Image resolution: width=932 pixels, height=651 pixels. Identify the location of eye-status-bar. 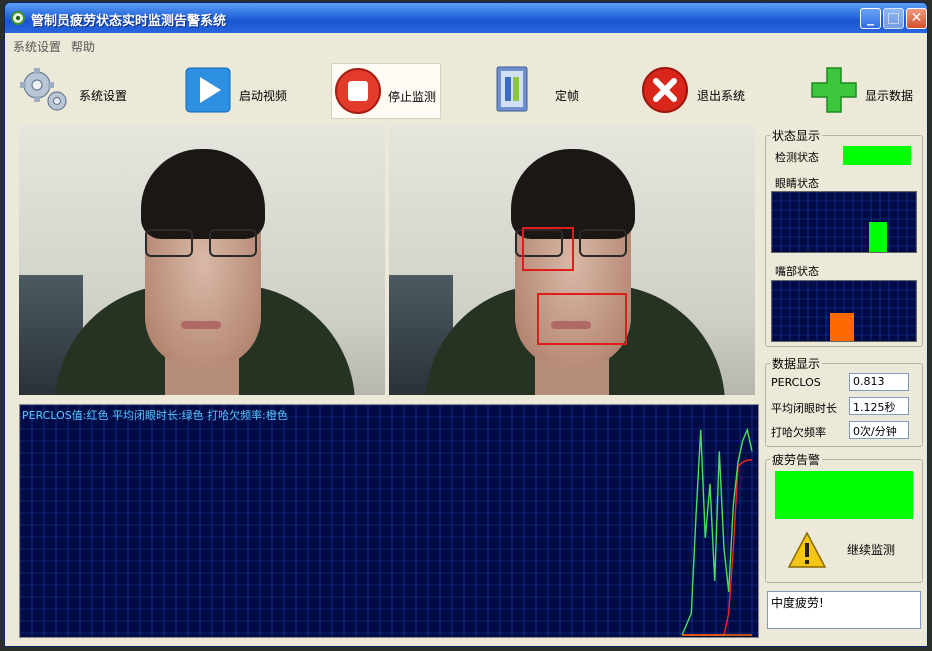
(878, 237).